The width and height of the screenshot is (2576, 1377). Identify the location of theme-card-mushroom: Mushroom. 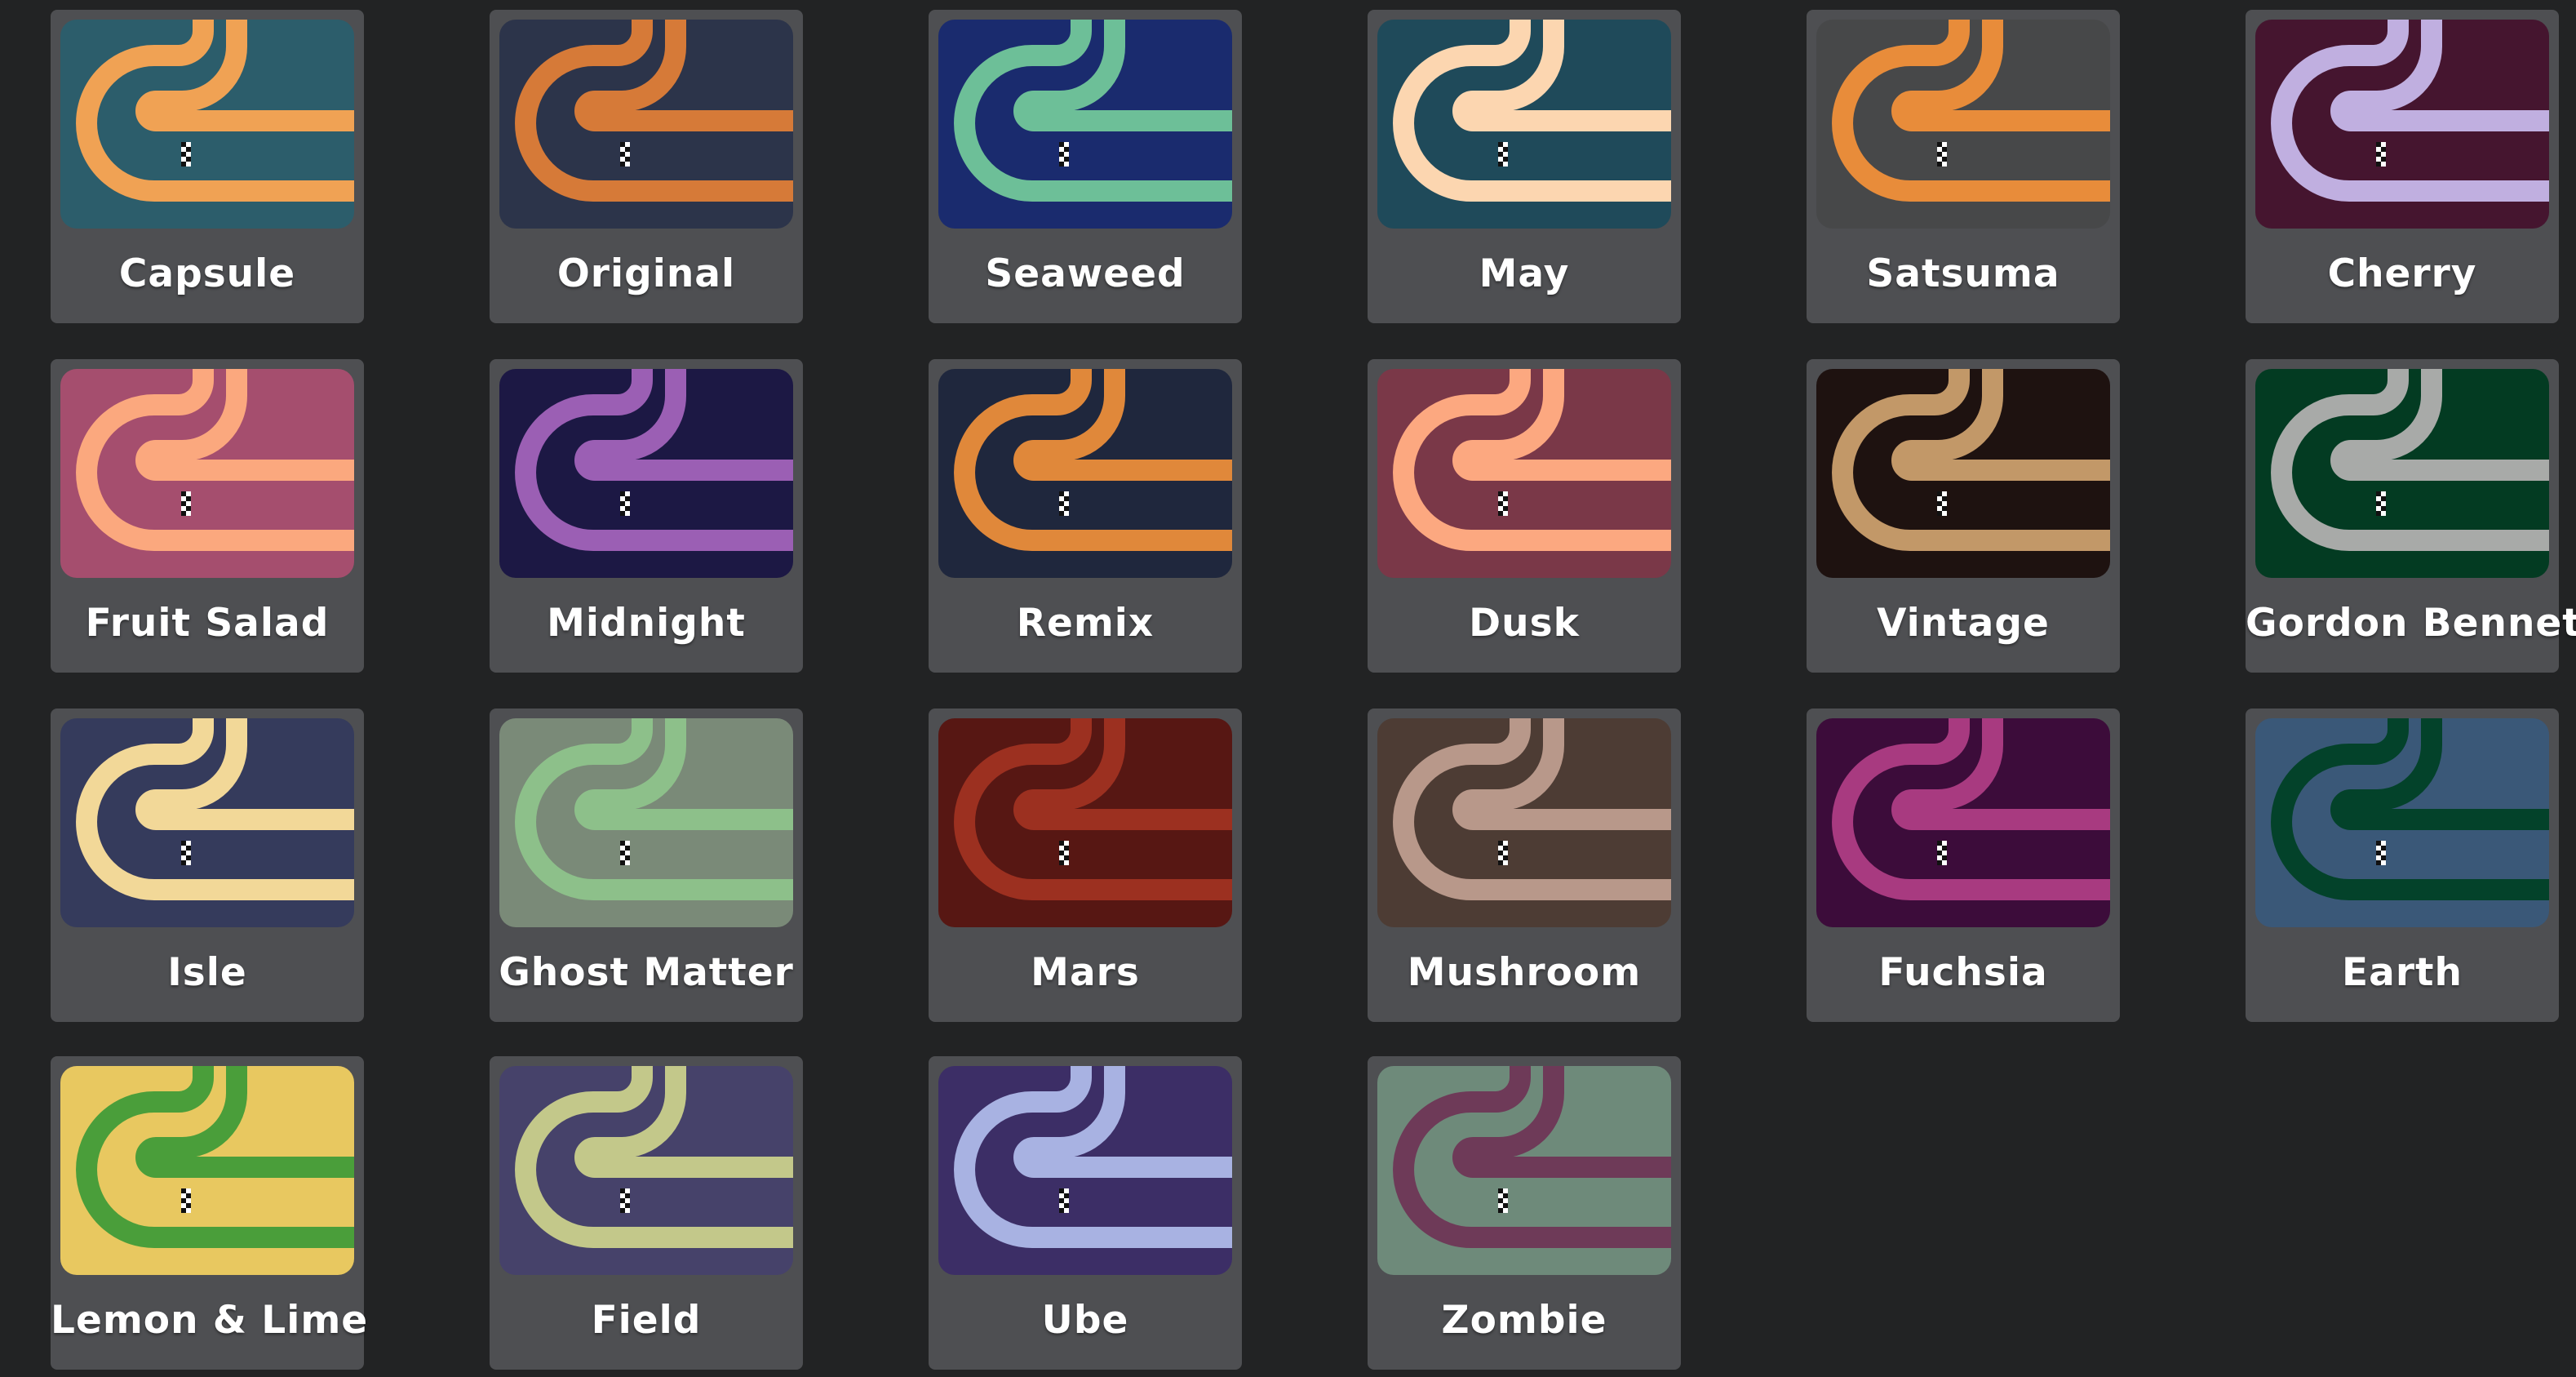
(1524, 865).